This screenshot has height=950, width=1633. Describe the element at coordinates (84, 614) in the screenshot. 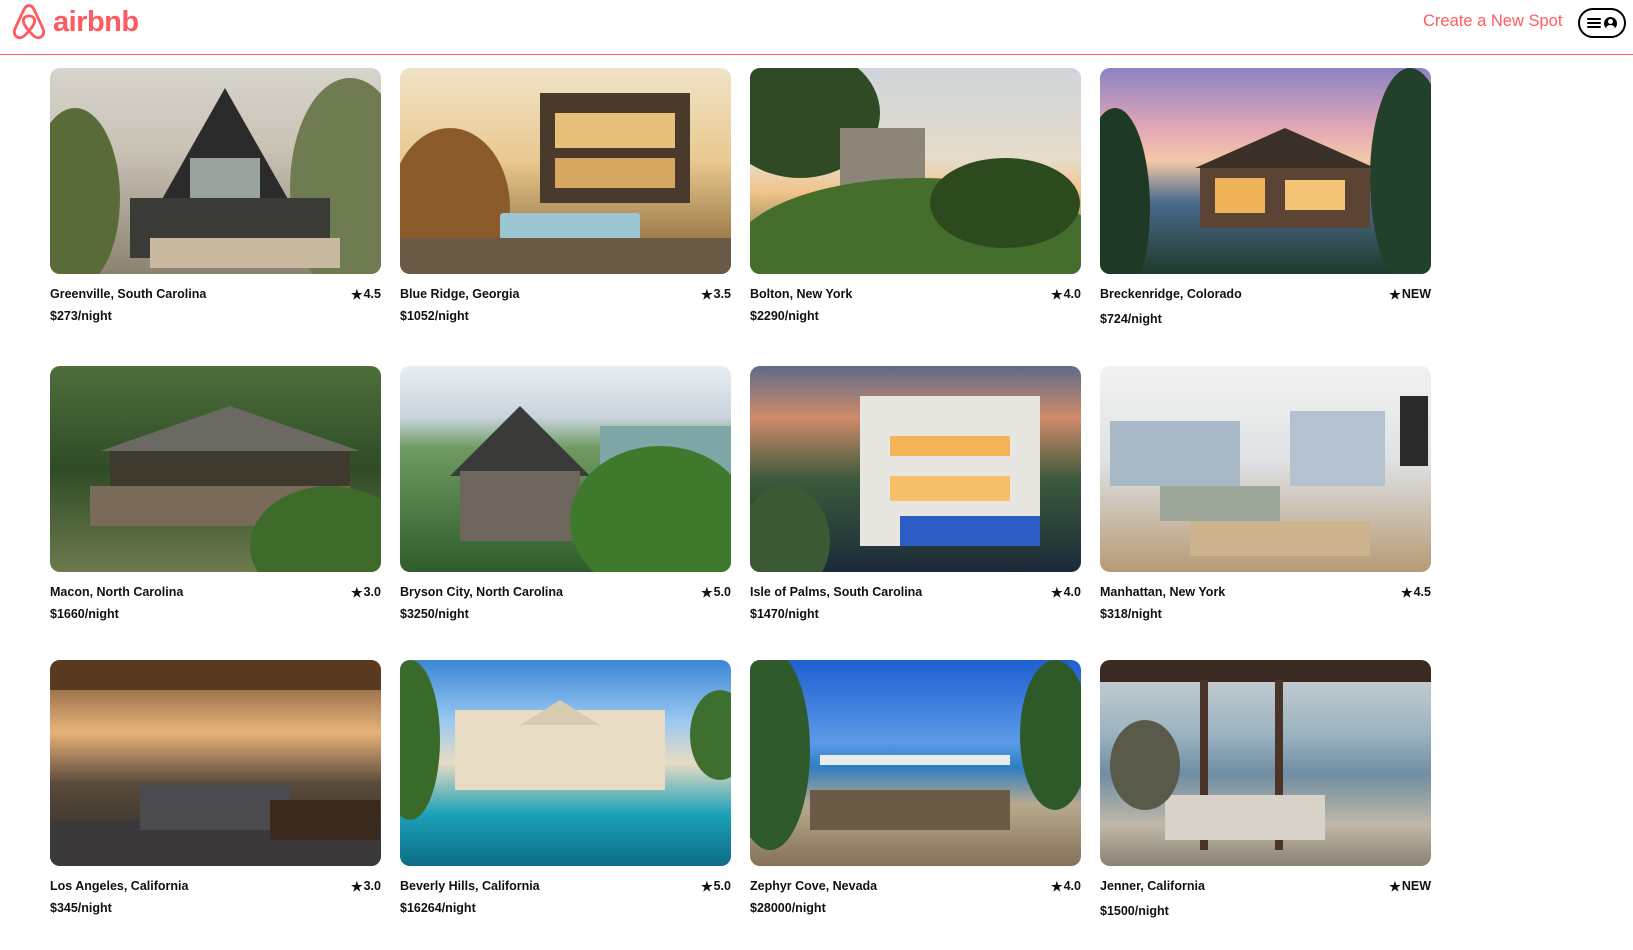

I see `spot-price: $1660/night` at that location.